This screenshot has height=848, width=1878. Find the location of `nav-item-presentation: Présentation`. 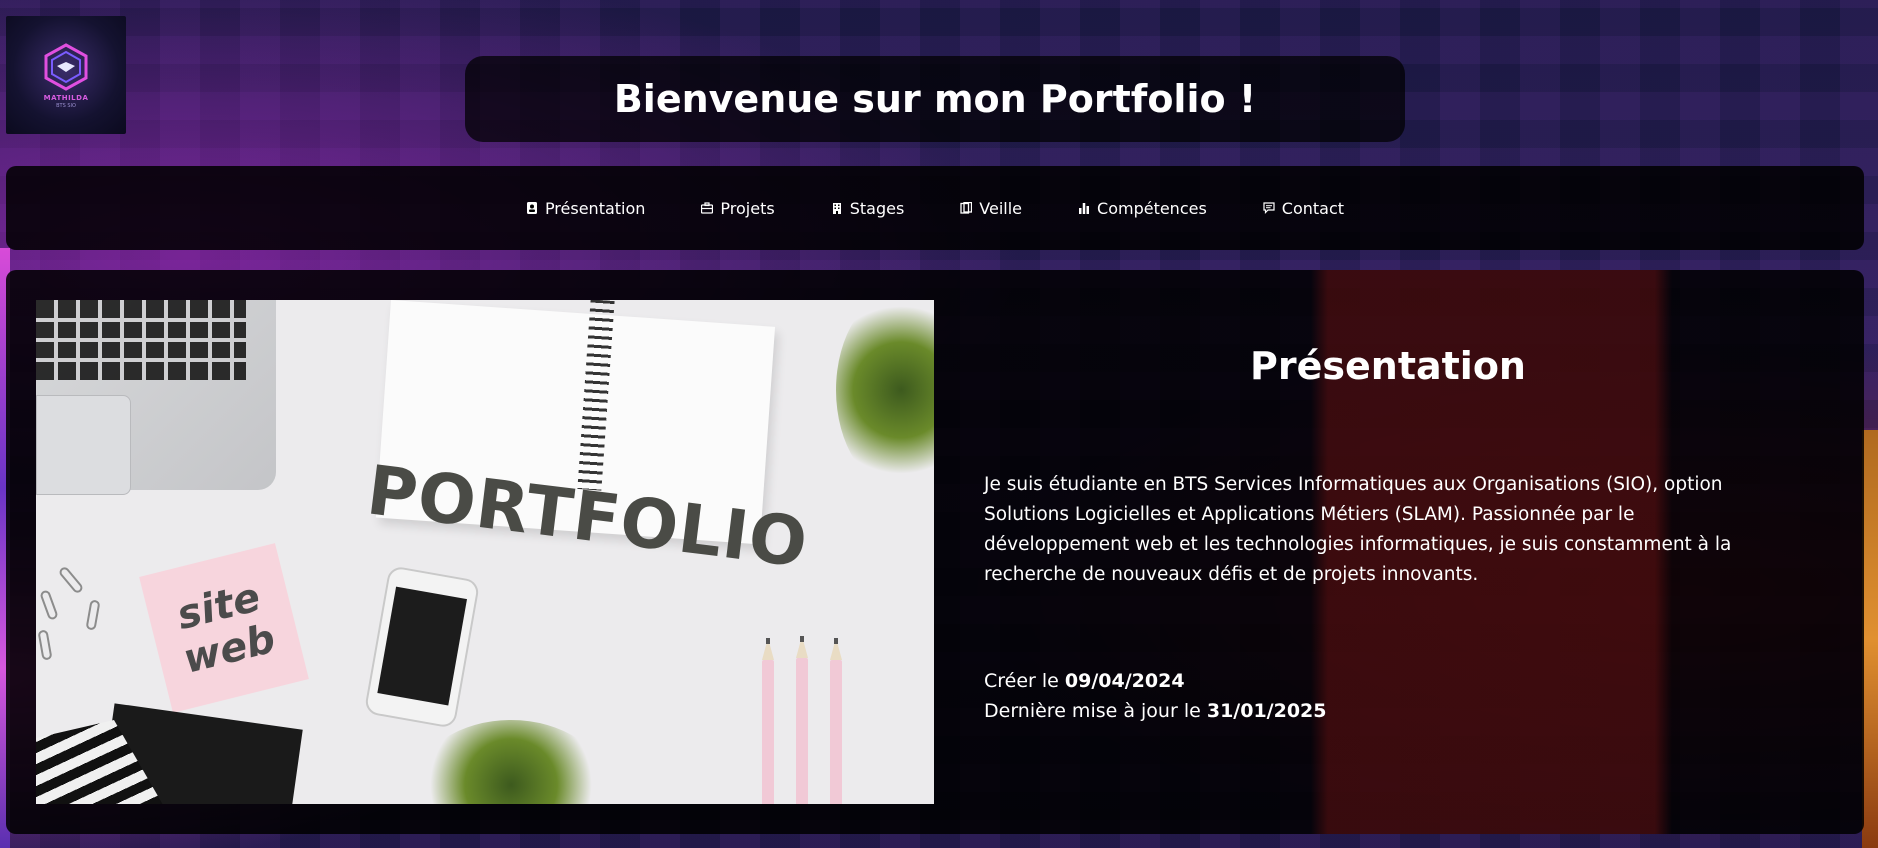

nav-item-presentation: Présentation is located at coordinates (585, 208).